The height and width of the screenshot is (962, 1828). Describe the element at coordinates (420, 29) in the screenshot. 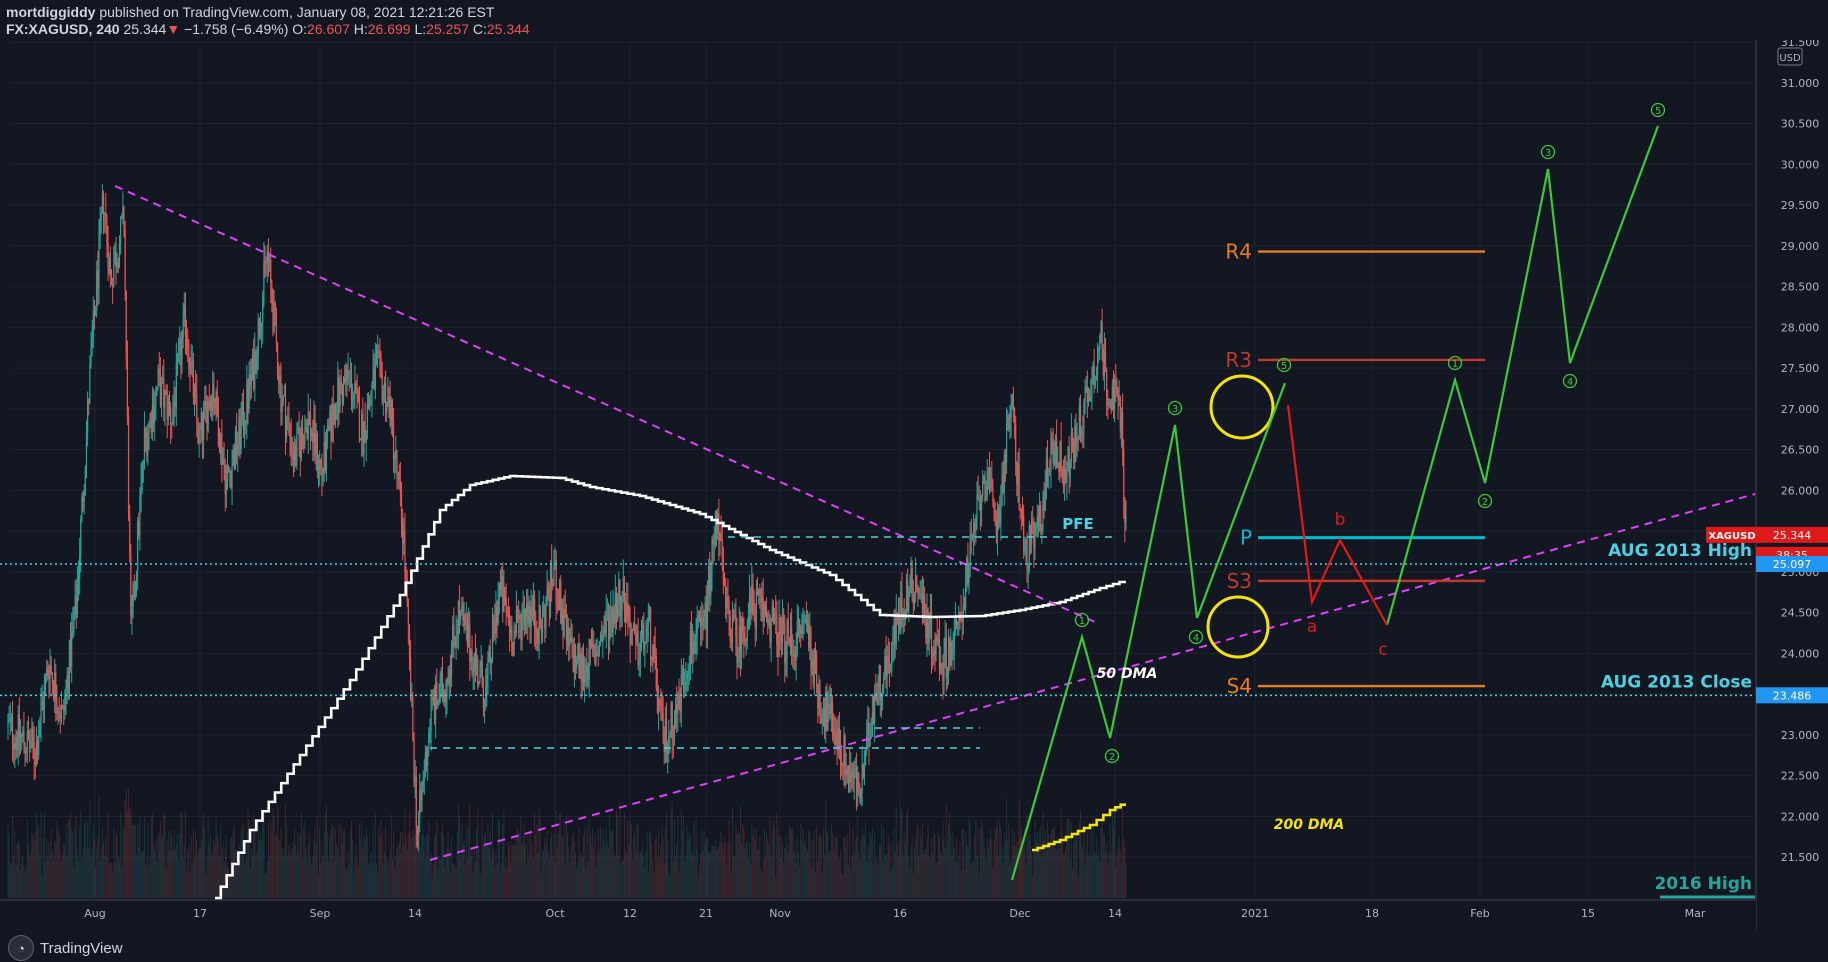

I see `low-label: L:` at that location.